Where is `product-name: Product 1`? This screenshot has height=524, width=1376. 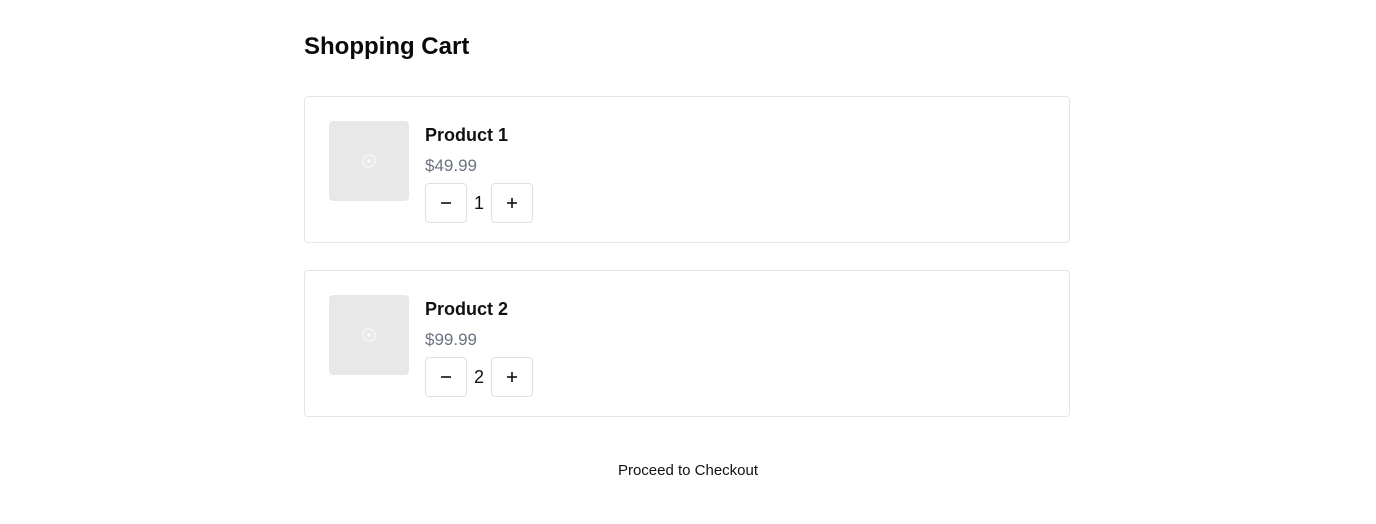 product-name: Product 1 is located at coordinates (467, 135).